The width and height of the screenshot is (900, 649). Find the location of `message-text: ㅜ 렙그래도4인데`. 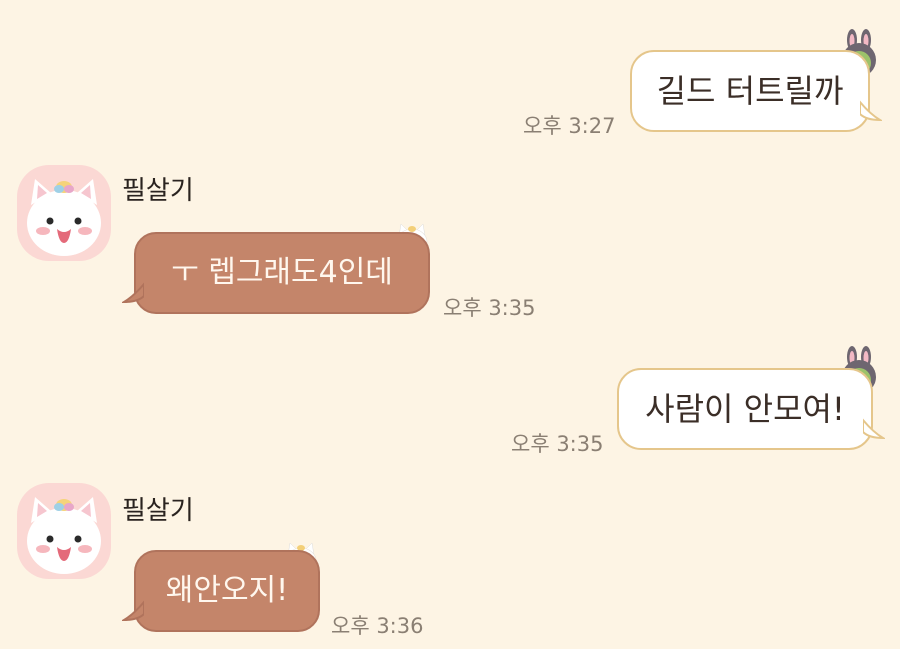

message-text: ㅜ 렙그래도4인데 is located at coordinates (282, 272).